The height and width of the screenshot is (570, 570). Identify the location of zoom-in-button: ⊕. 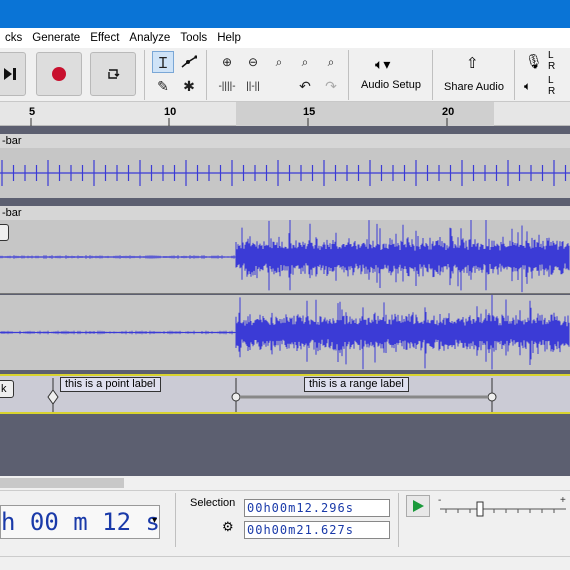
(227, 62).